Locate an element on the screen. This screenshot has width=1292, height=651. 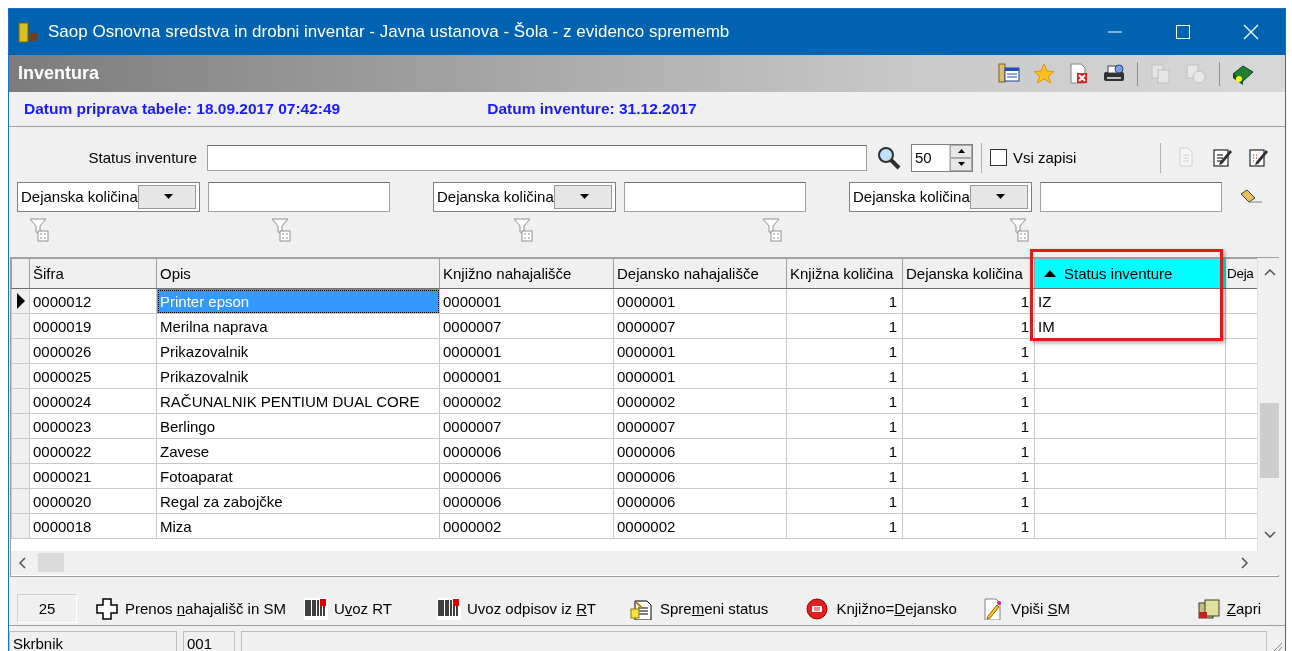
resize-grip-icon is located at coordinates (1277, 646).